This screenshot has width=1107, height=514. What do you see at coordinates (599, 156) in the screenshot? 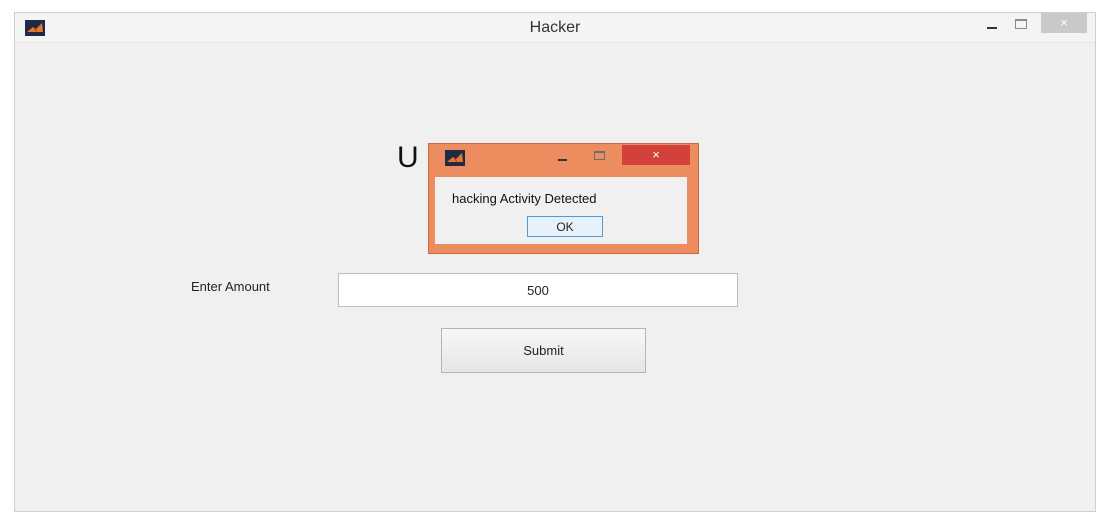
I see `dialog-maximize-icon` at bounding box center [599, 156].